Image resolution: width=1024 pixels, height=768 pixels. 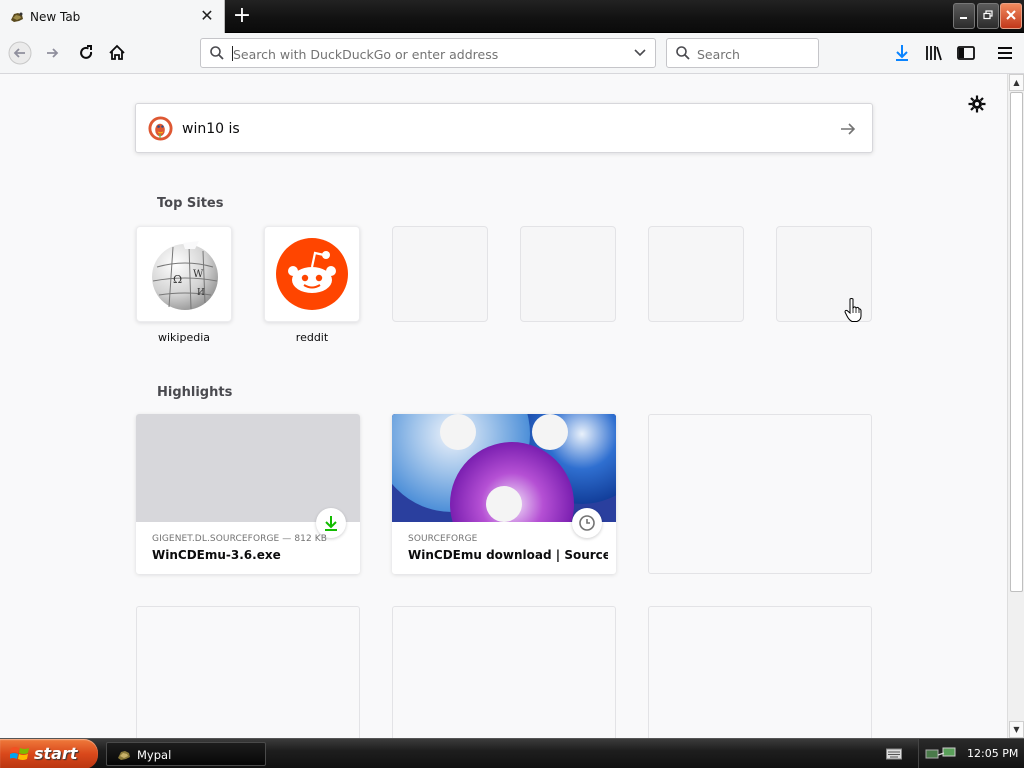 I want to click on windows-logo-icon, so click(x=19, y=753).